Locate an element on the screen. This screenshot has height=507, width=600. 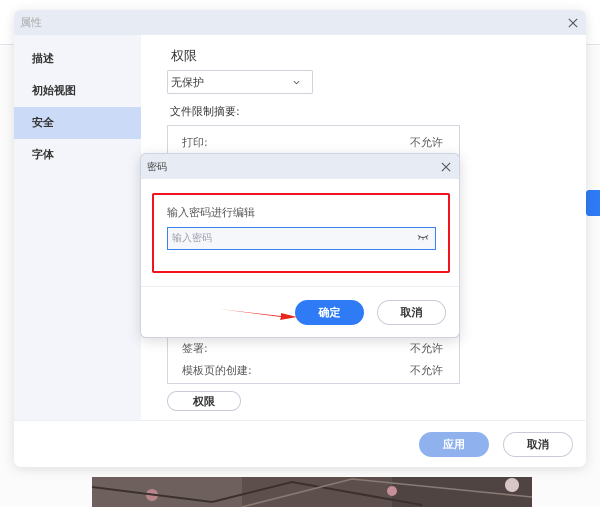
permission-button: 权限 is located at coordinates (204, 401).